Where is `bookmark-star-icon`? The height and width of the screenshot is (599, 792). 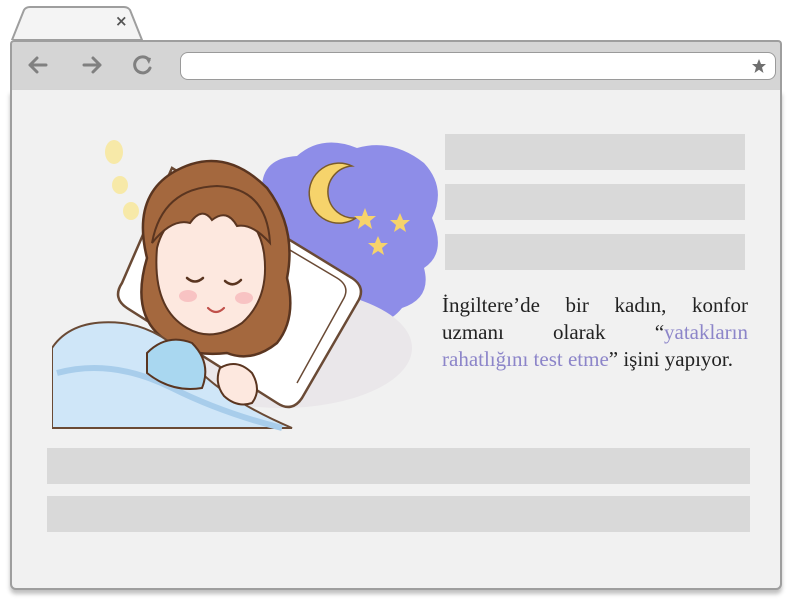
bookmark-star-icon is located at coordinates (759, 66).